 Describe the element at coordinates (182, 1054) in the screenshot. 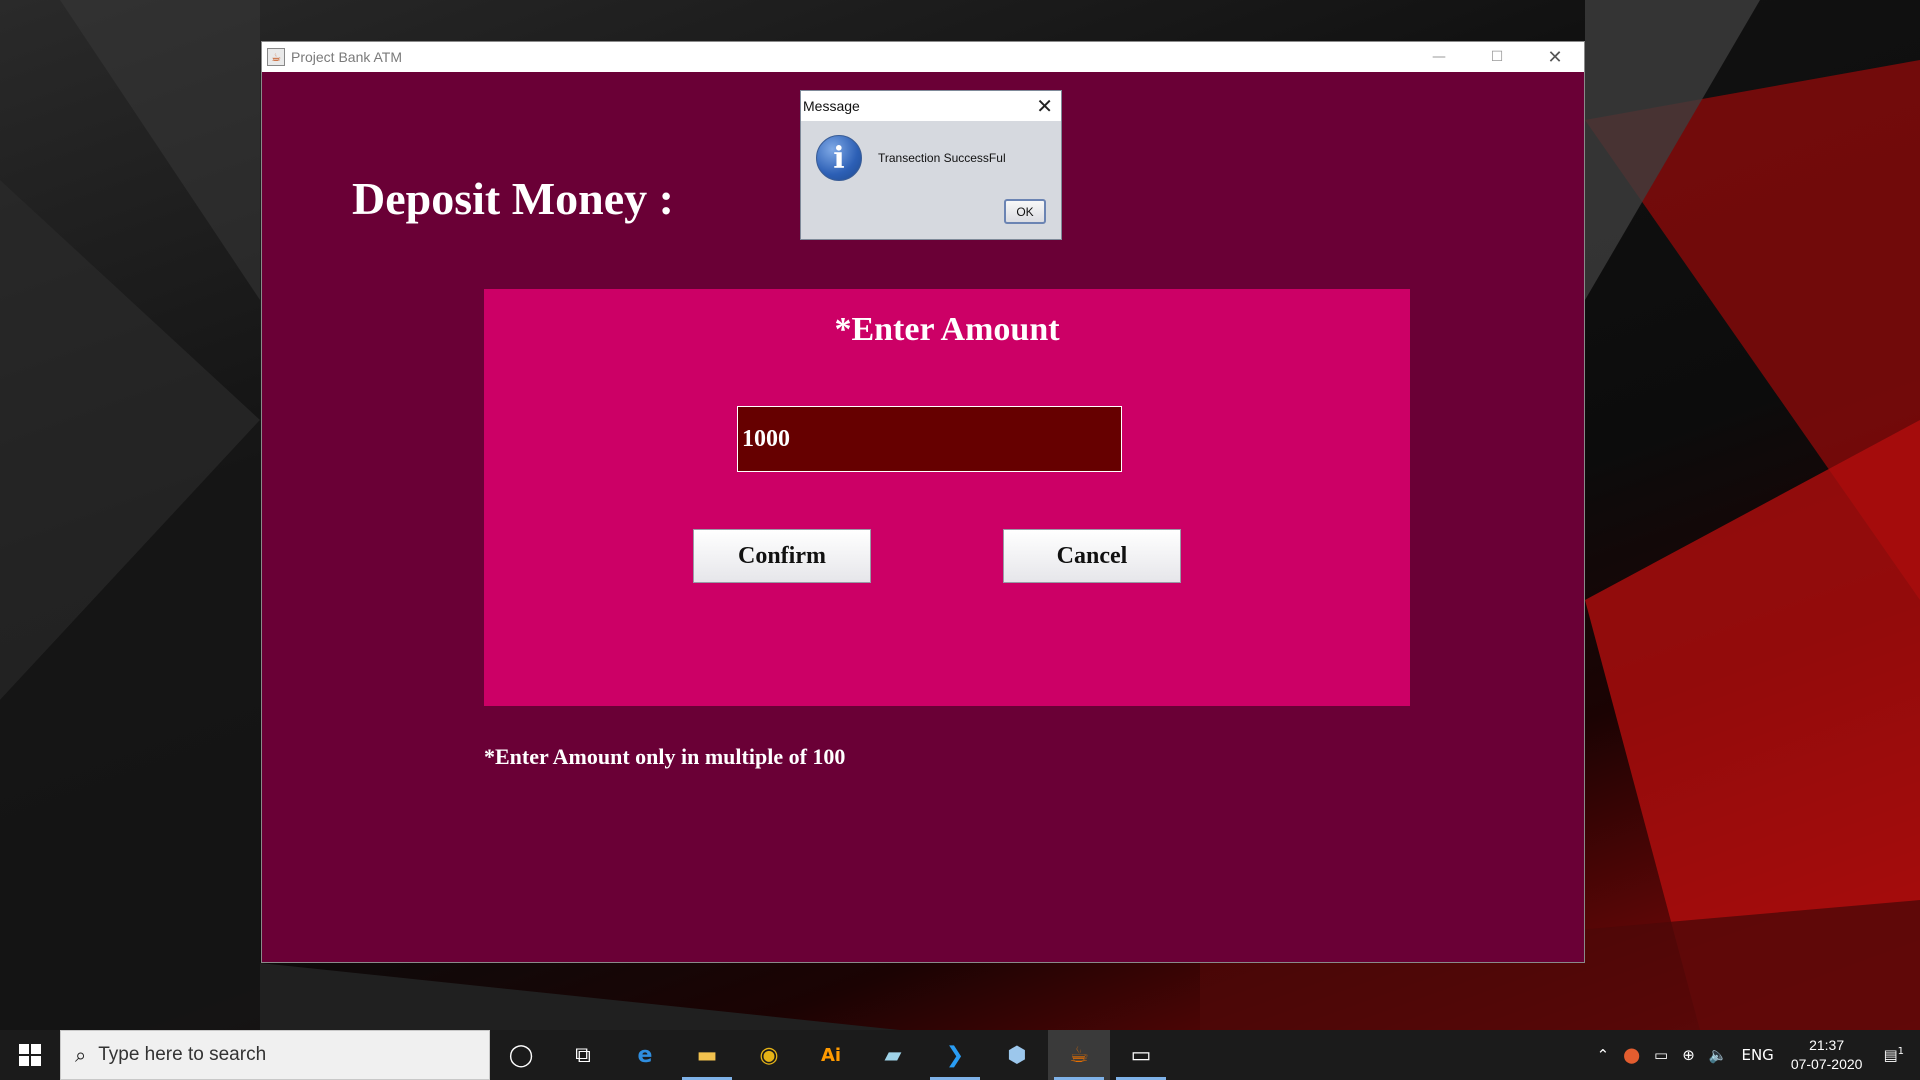

I see `search-placeholder: Type here to search` at that location.